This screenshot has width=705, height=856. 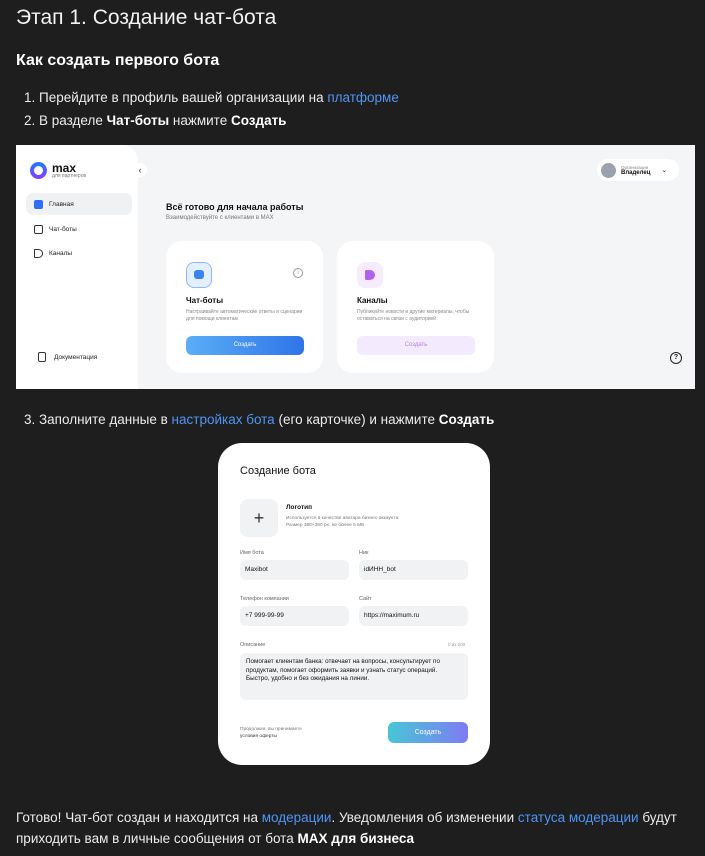 What do you see at coordinates (223, 419) in the screenshot?
I see `bot-settings-link: настройках бота` at bounding box center [223, 419].